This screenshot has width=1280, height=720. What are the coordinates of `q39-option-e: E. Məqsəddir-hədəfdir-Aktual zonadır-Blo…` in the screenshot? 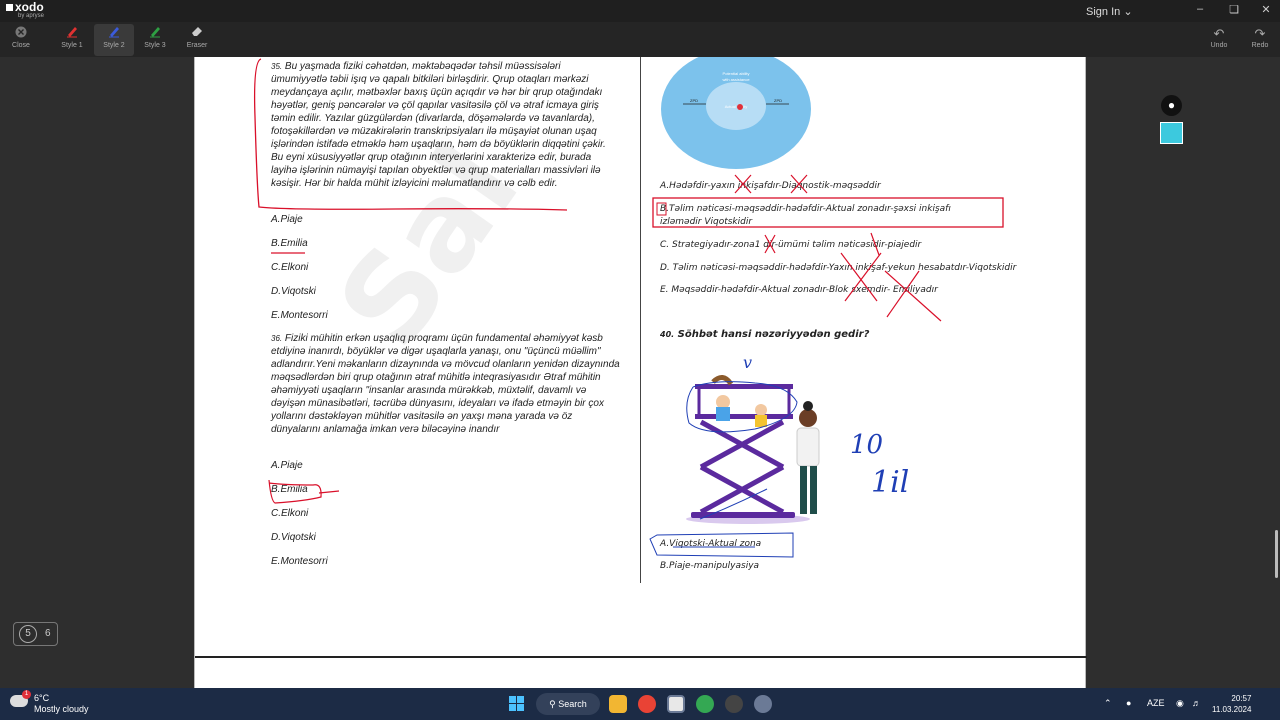 It's located at (799, 290).